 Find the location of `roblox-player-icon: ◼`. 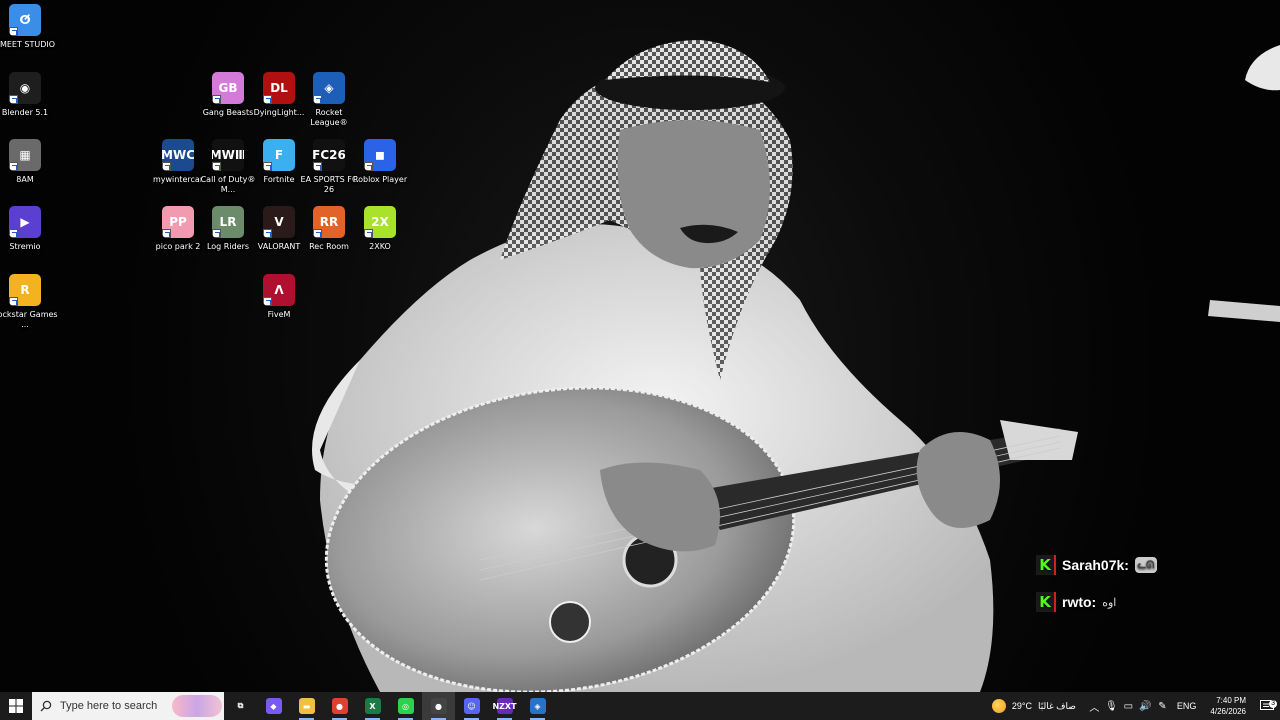

roblox-player-icon: ◼ is located at coordinates (380, 155).